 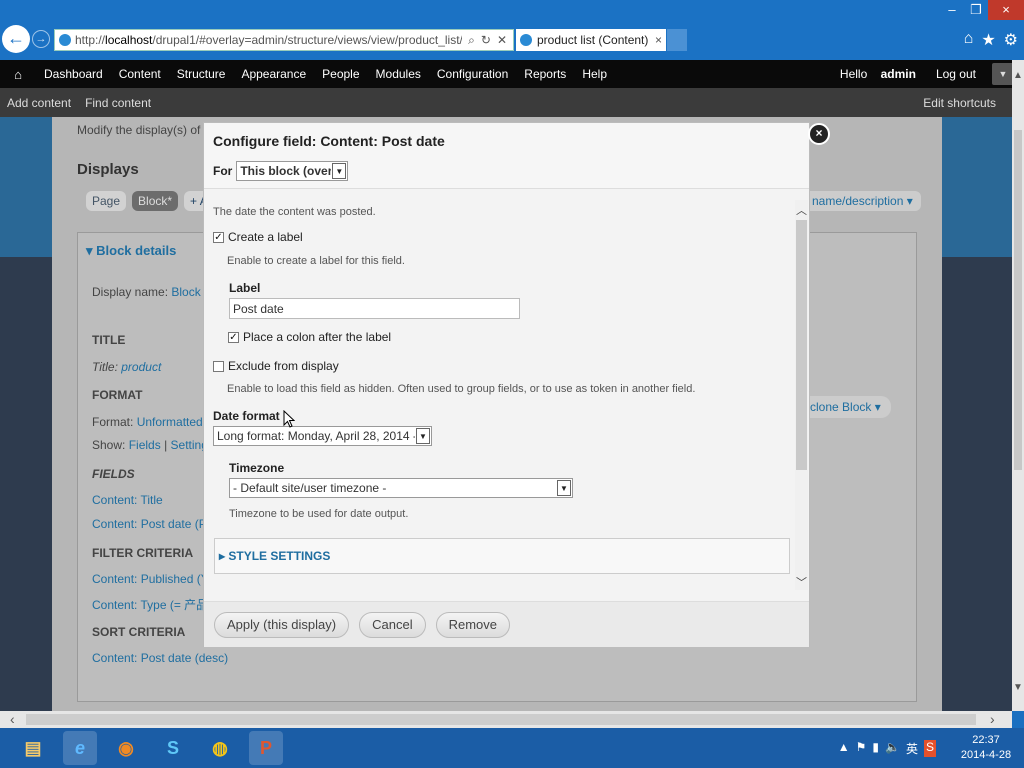 I want to click on url-prefix: http://, so click(x=90, y=40).